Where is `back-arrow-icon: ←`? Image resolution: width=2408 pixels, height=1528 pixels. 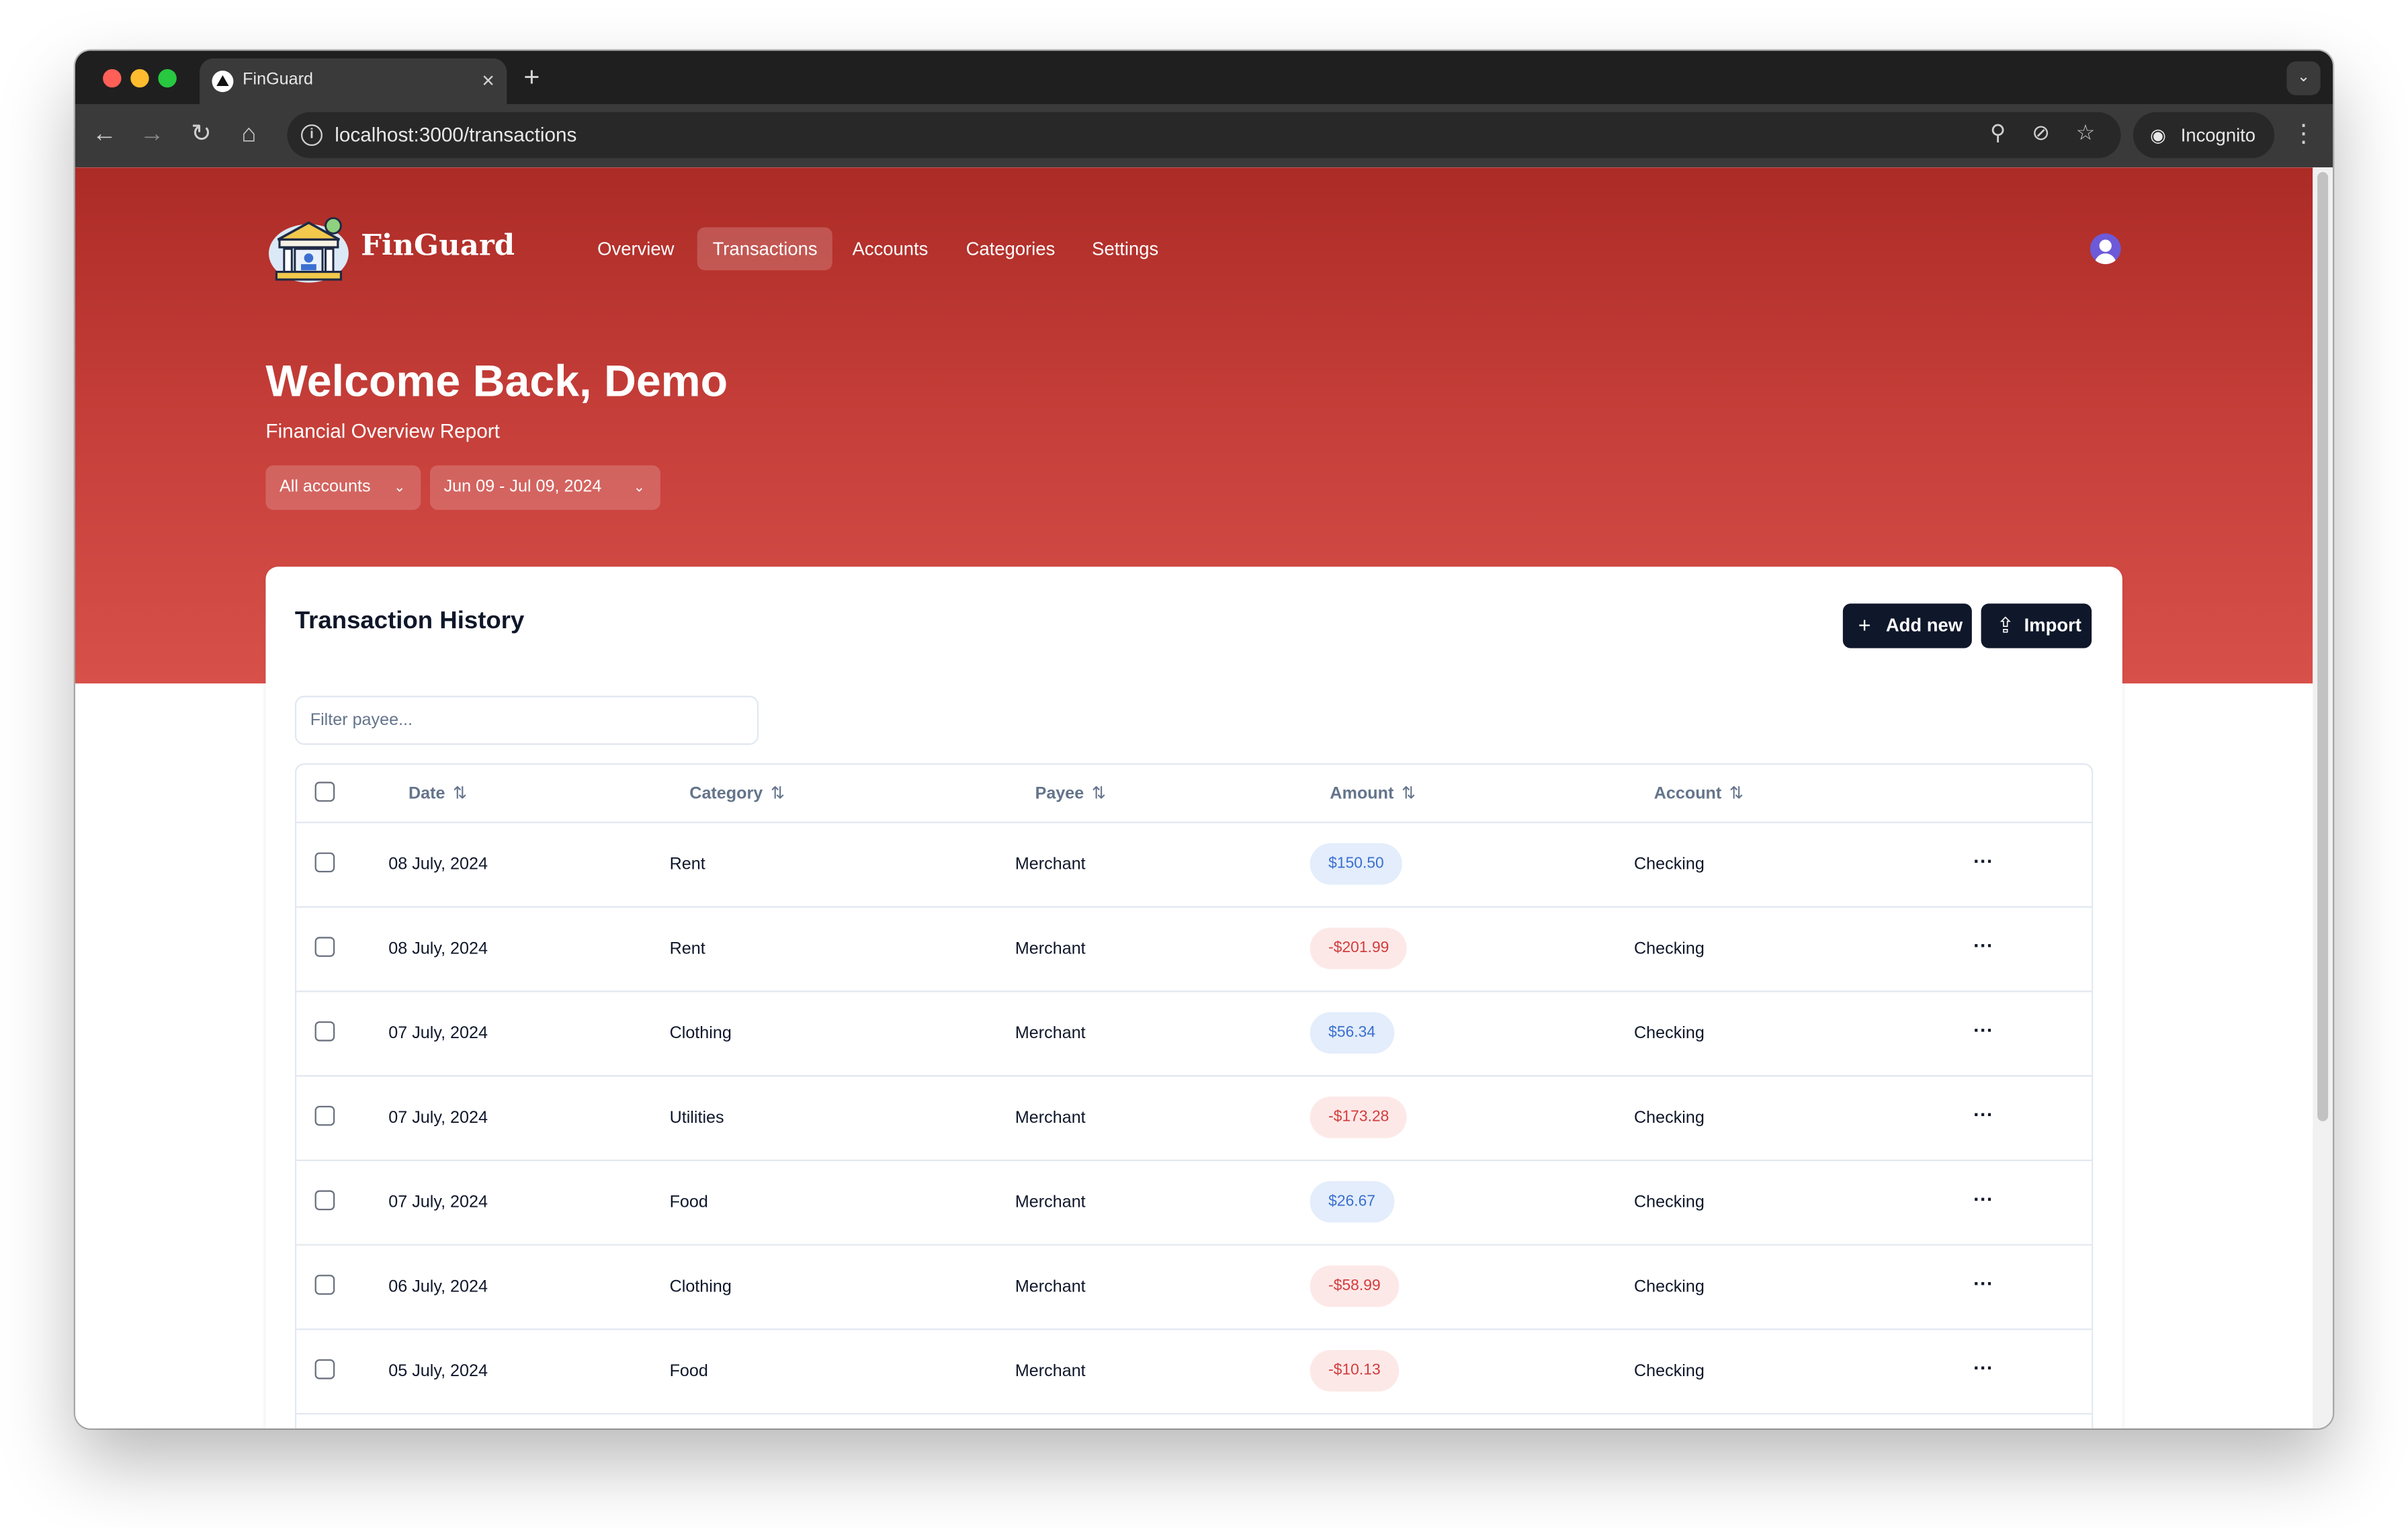
back-arrow-icon: ← is located at coordinates (104, 135).